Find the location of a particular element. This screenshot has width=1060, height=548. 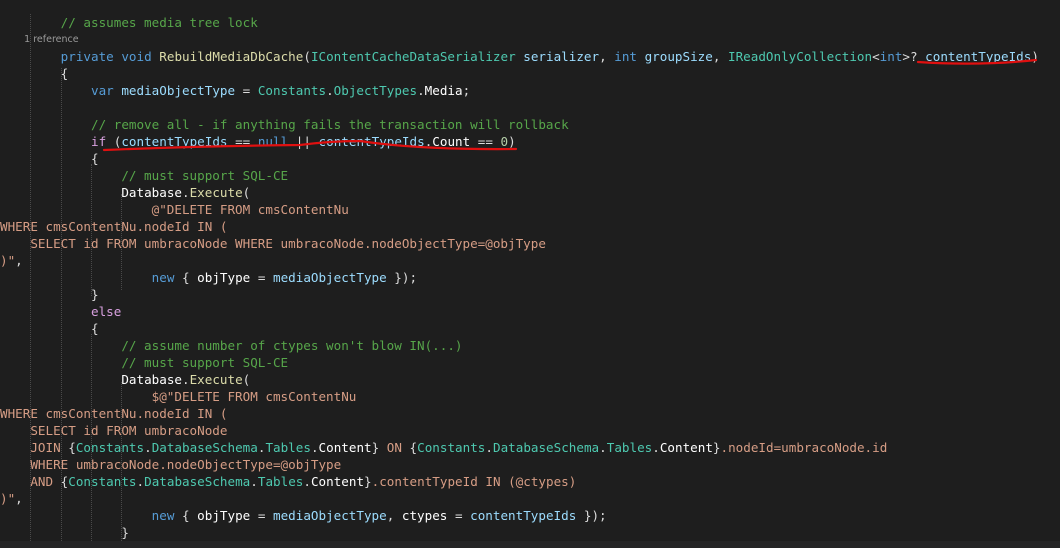

reference-count-label: 1 reference is located at coordinates (39, 39).